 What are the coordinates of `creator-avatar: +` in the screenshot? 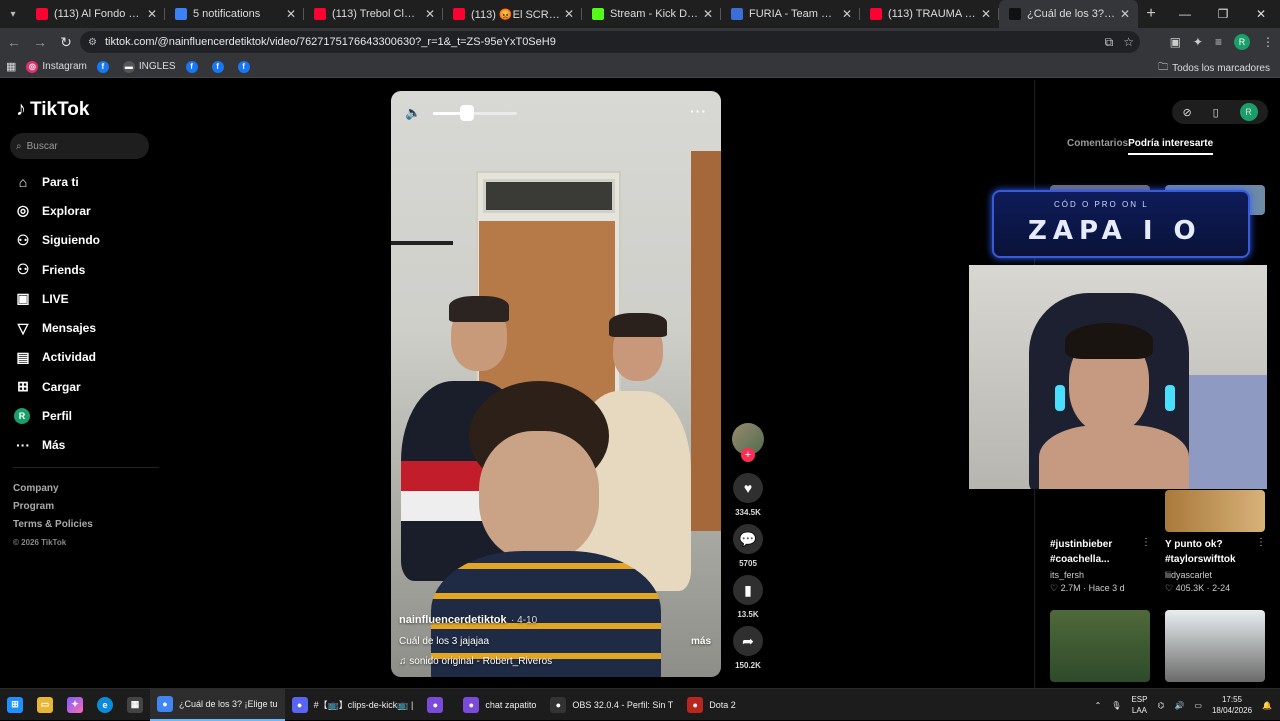 It's located at (748, 442).